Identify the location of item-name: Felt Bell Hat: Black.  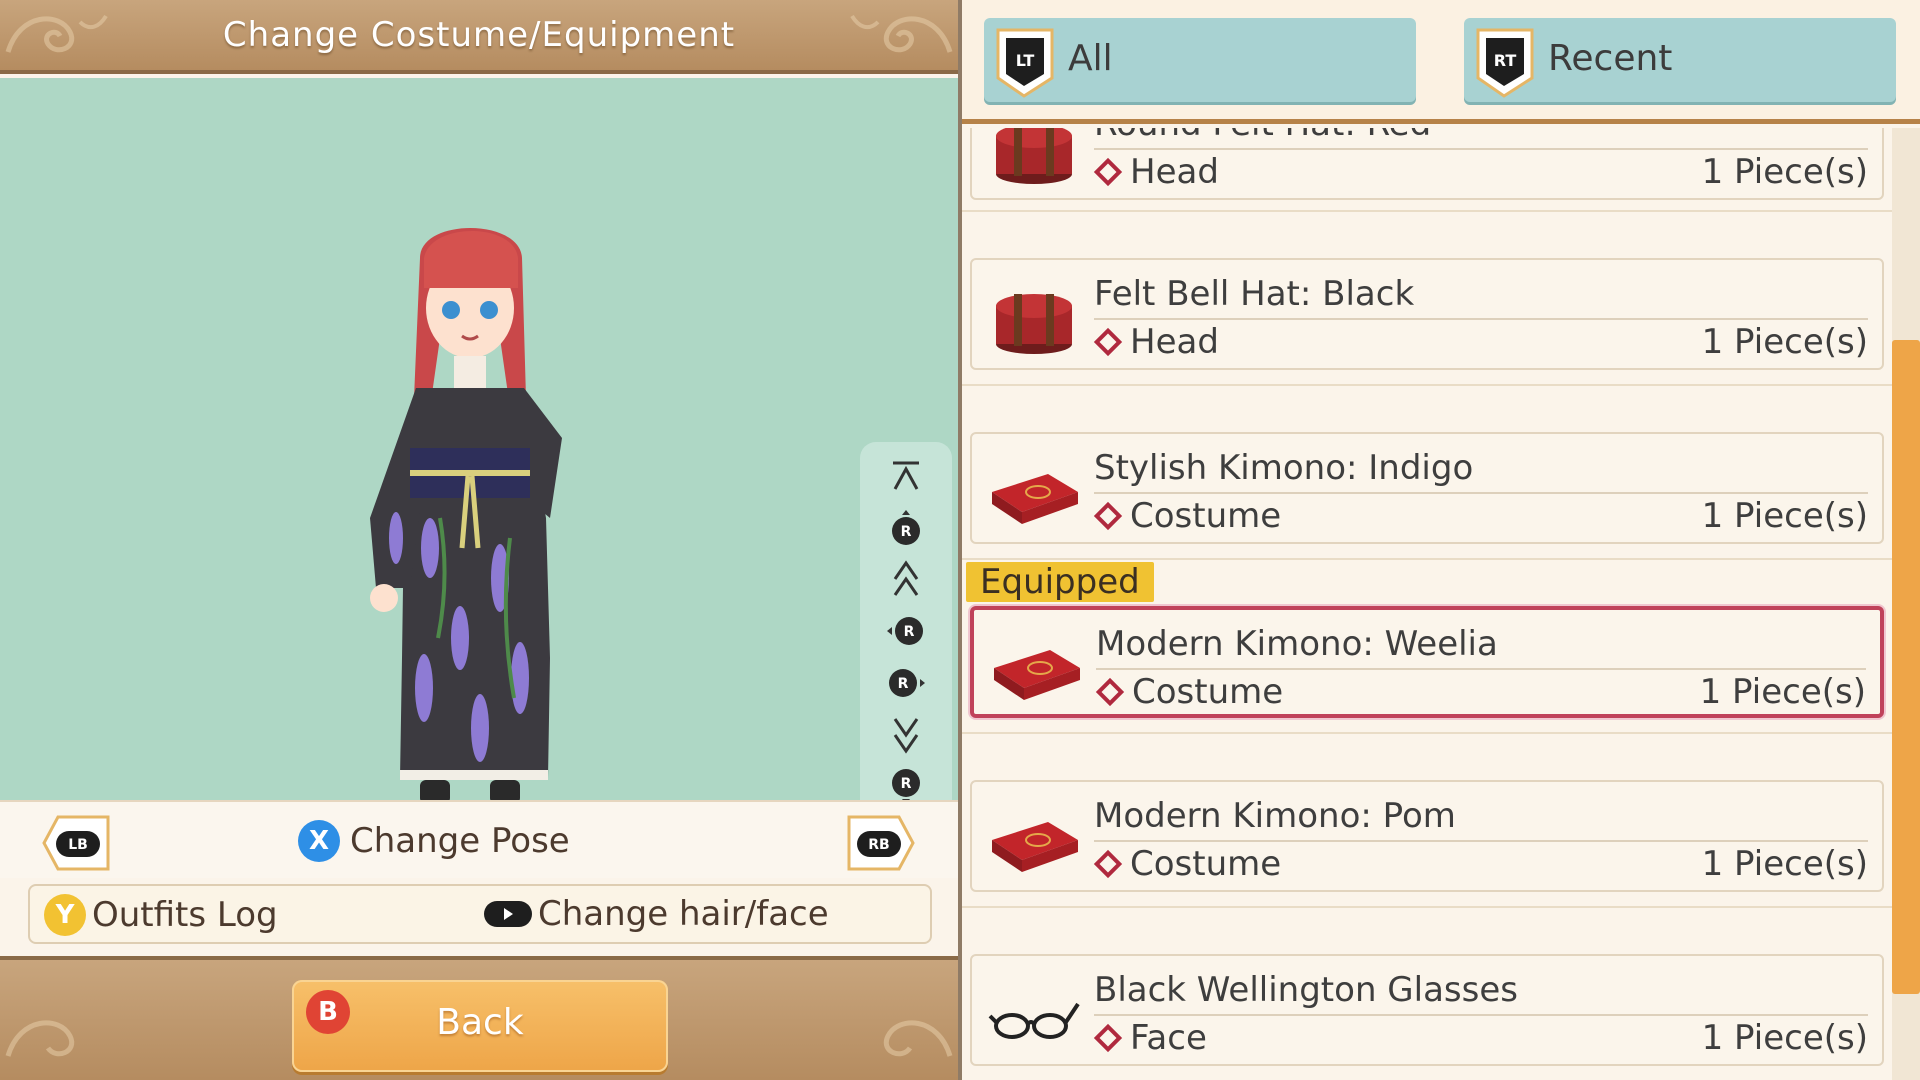
(1254, 294).